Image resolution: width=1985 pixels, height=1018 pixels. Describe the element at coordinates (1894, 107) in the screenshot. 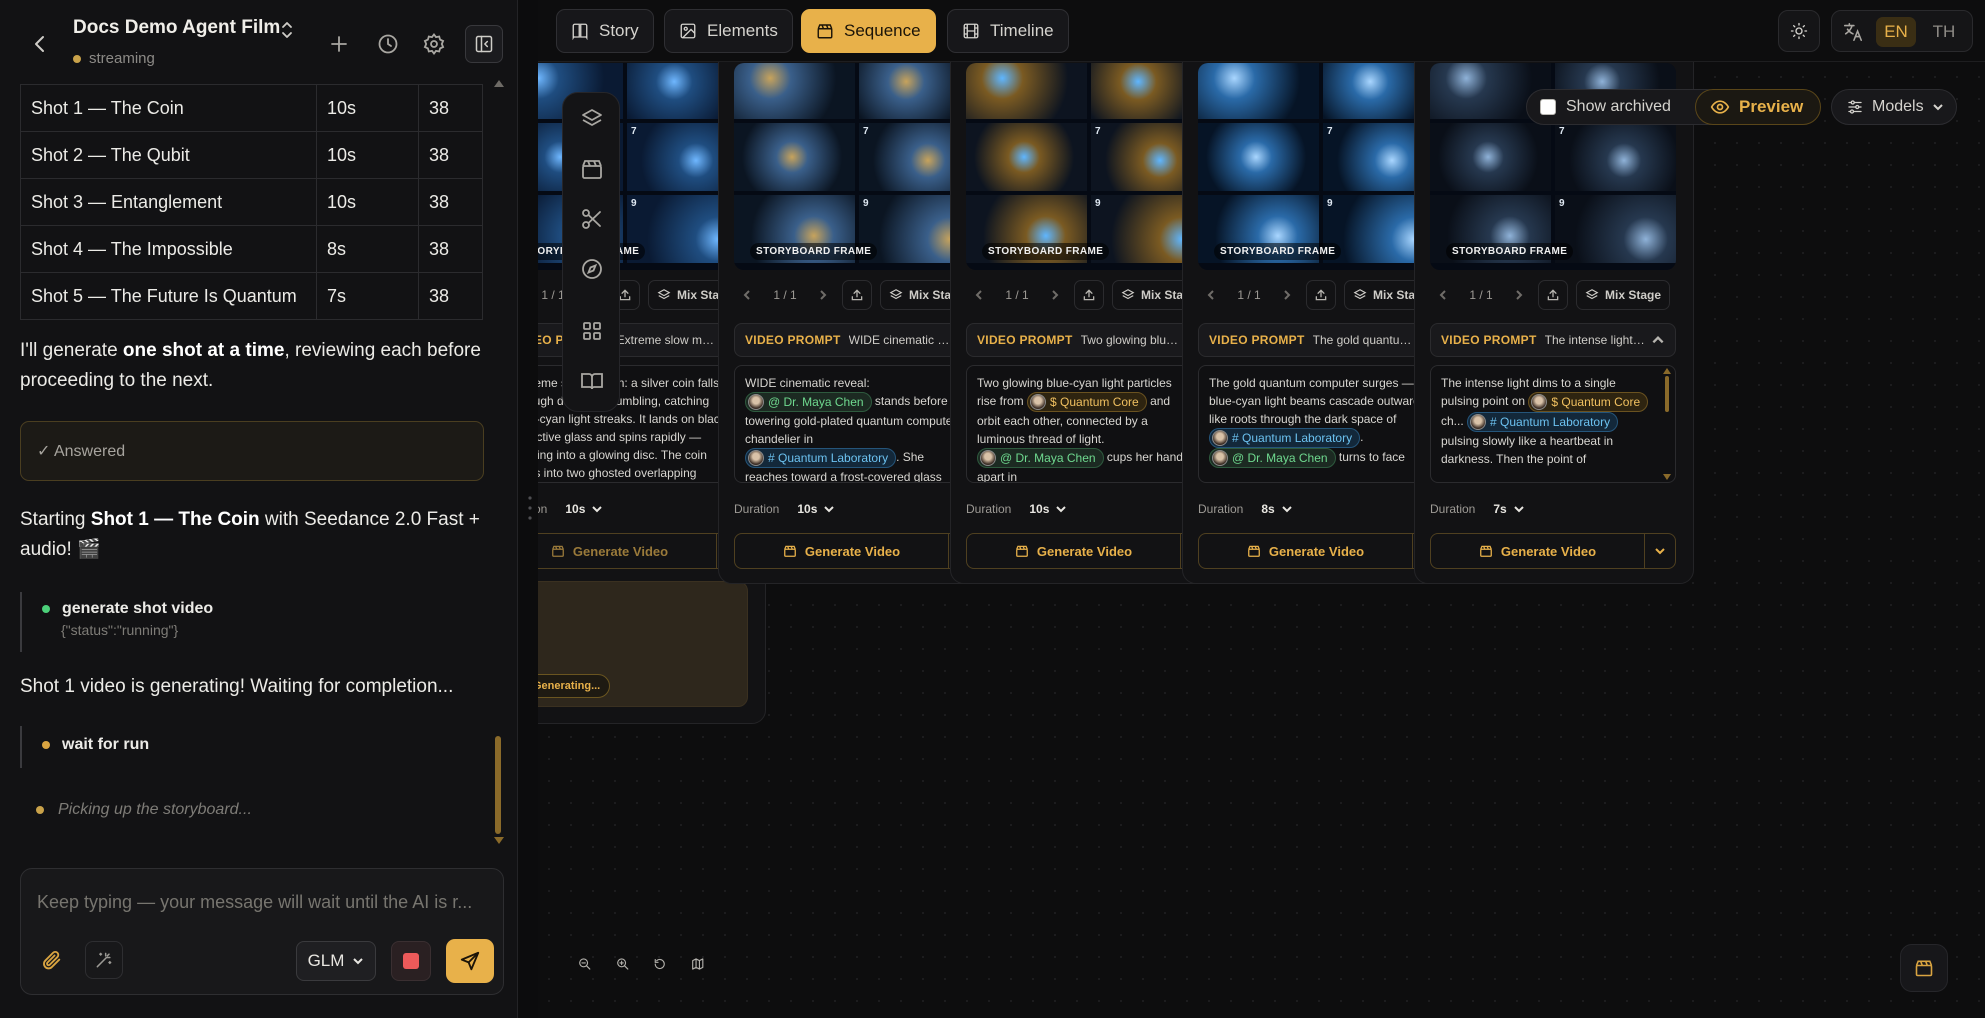

I see `models-dropdown: Models` at that location.